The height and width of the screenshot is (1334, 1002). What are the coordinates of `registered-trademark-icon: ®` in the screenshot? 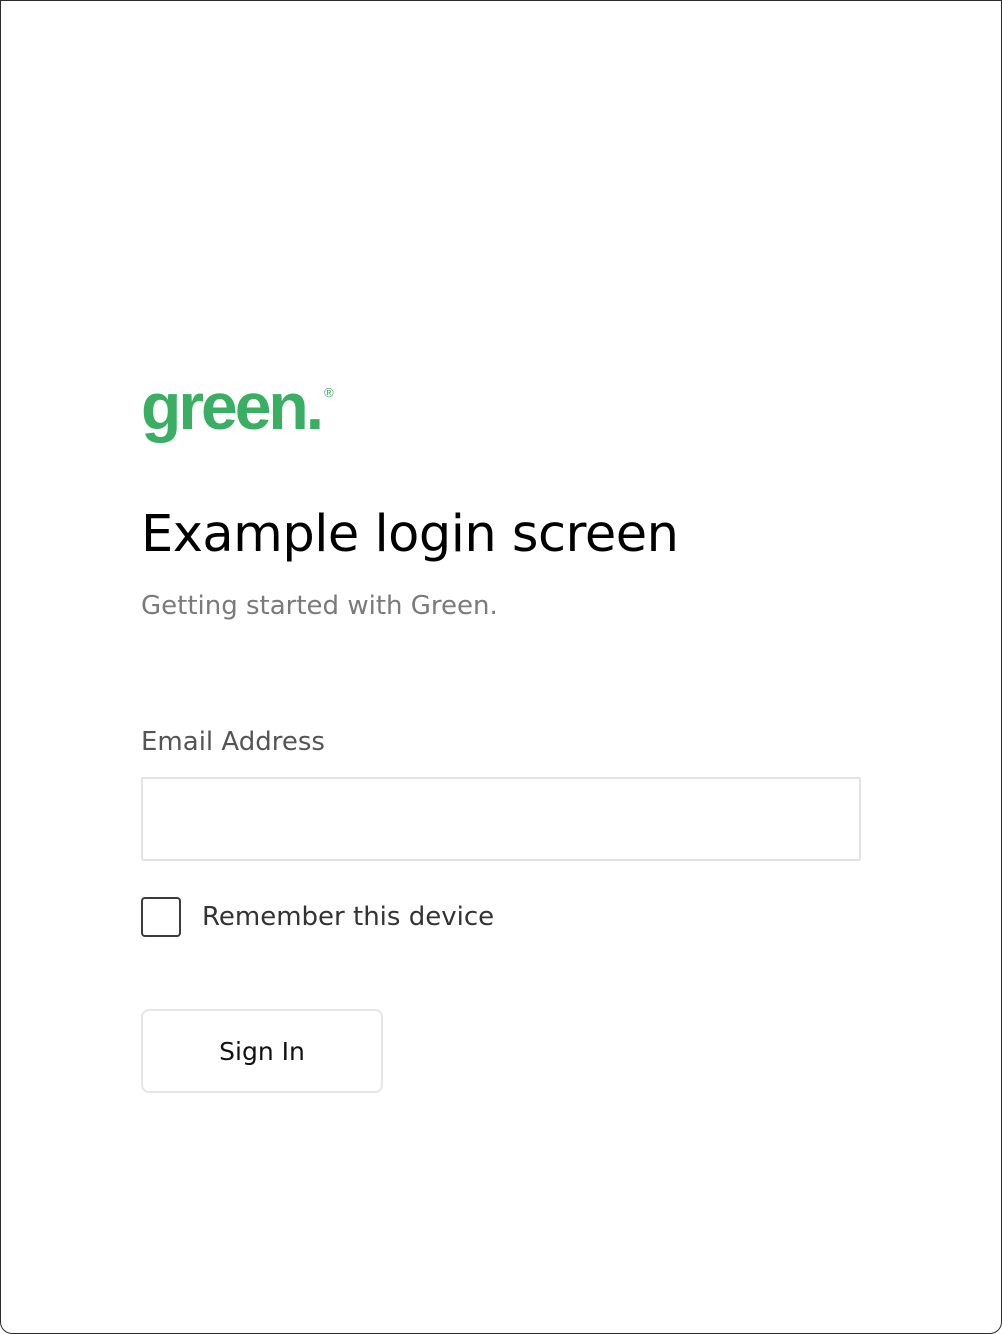 It's located at (329, 392).